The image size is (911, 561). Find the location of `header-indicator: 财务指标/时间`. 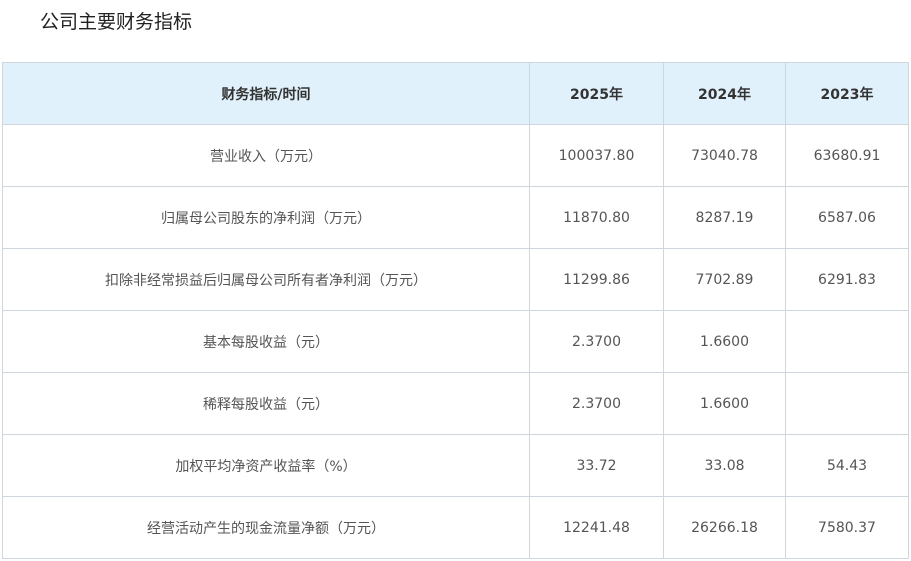

header-indicator: 财务指标/时间 is located at coordinates (266, 93).